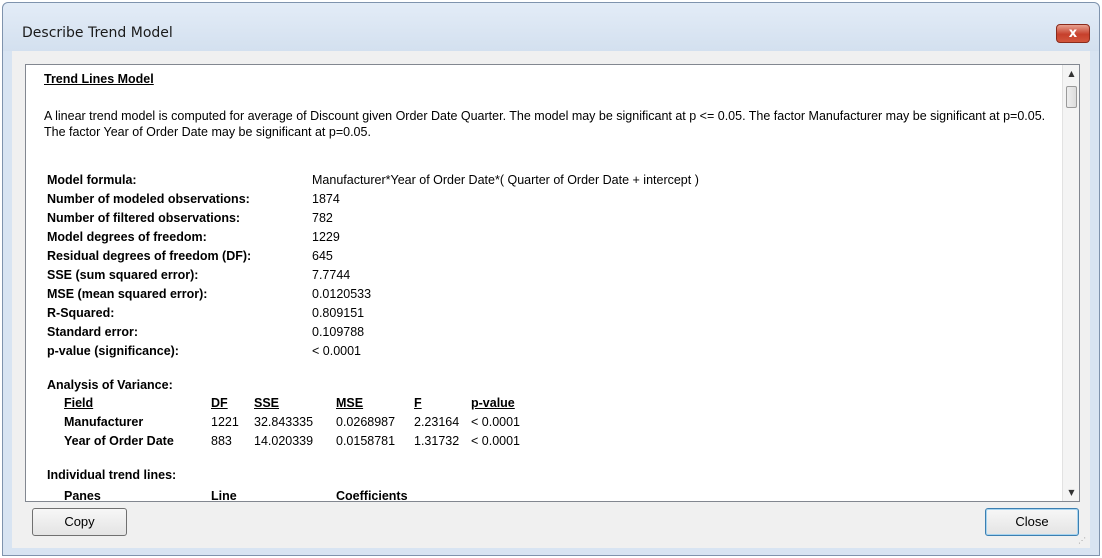 The width and height of the screenshot is (1102, 558). I want to click on anova-title: Analysis of Variance:, so click(110, 385).